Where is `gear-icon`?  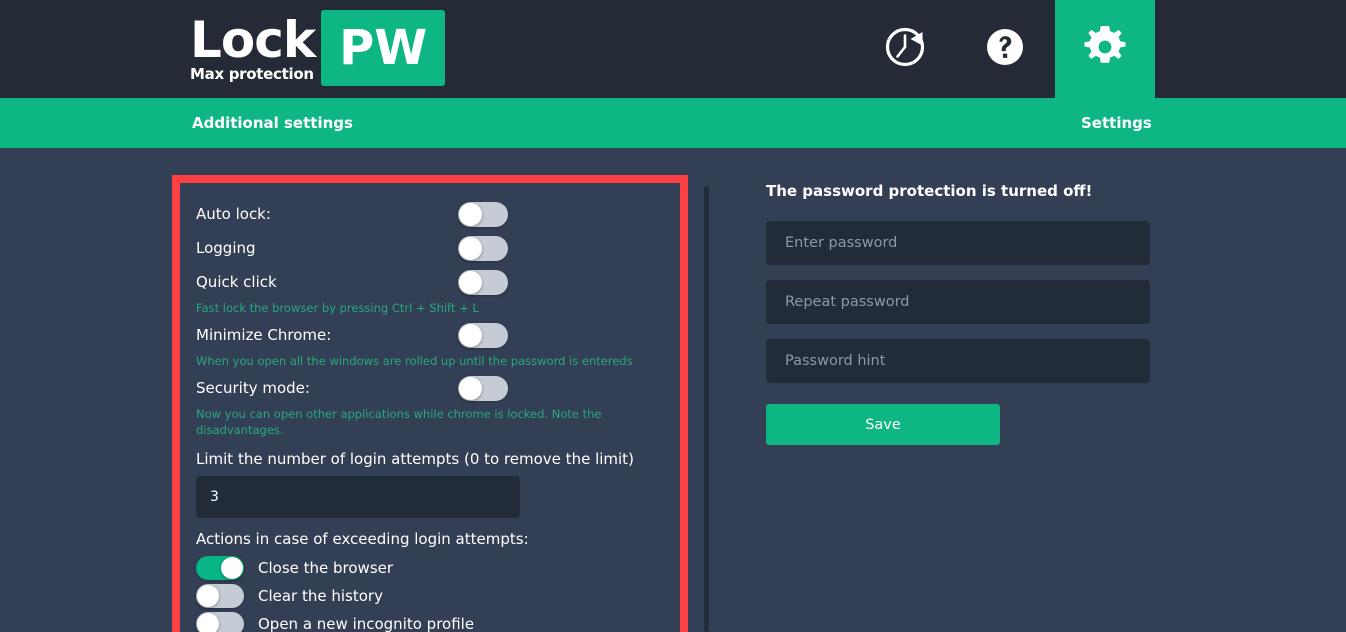 gear-icon is located at coordinates (1105, 49).